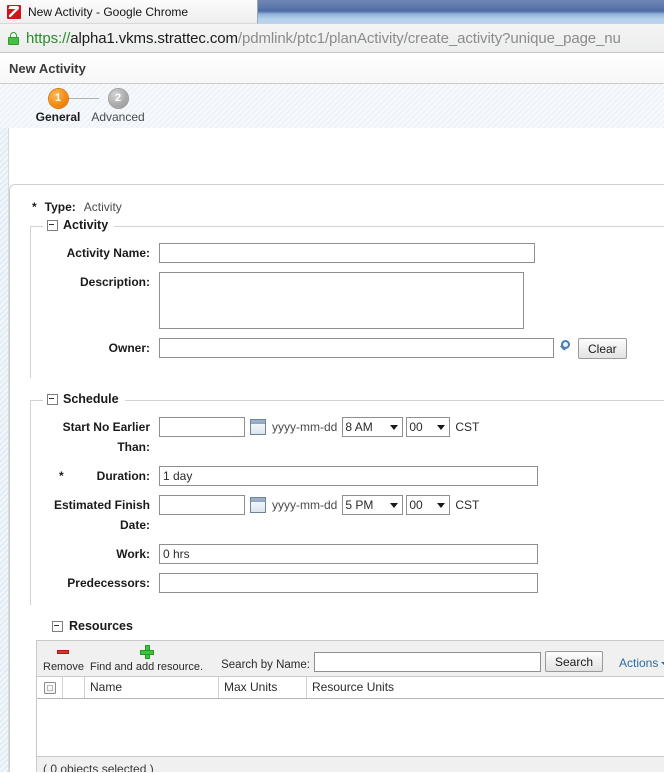 This screenshot has height=773, width=664. What do you see at coordinates (332, 68) in the screenshot?
I see `page-header: New Activity` at bounding box center [332, 68].